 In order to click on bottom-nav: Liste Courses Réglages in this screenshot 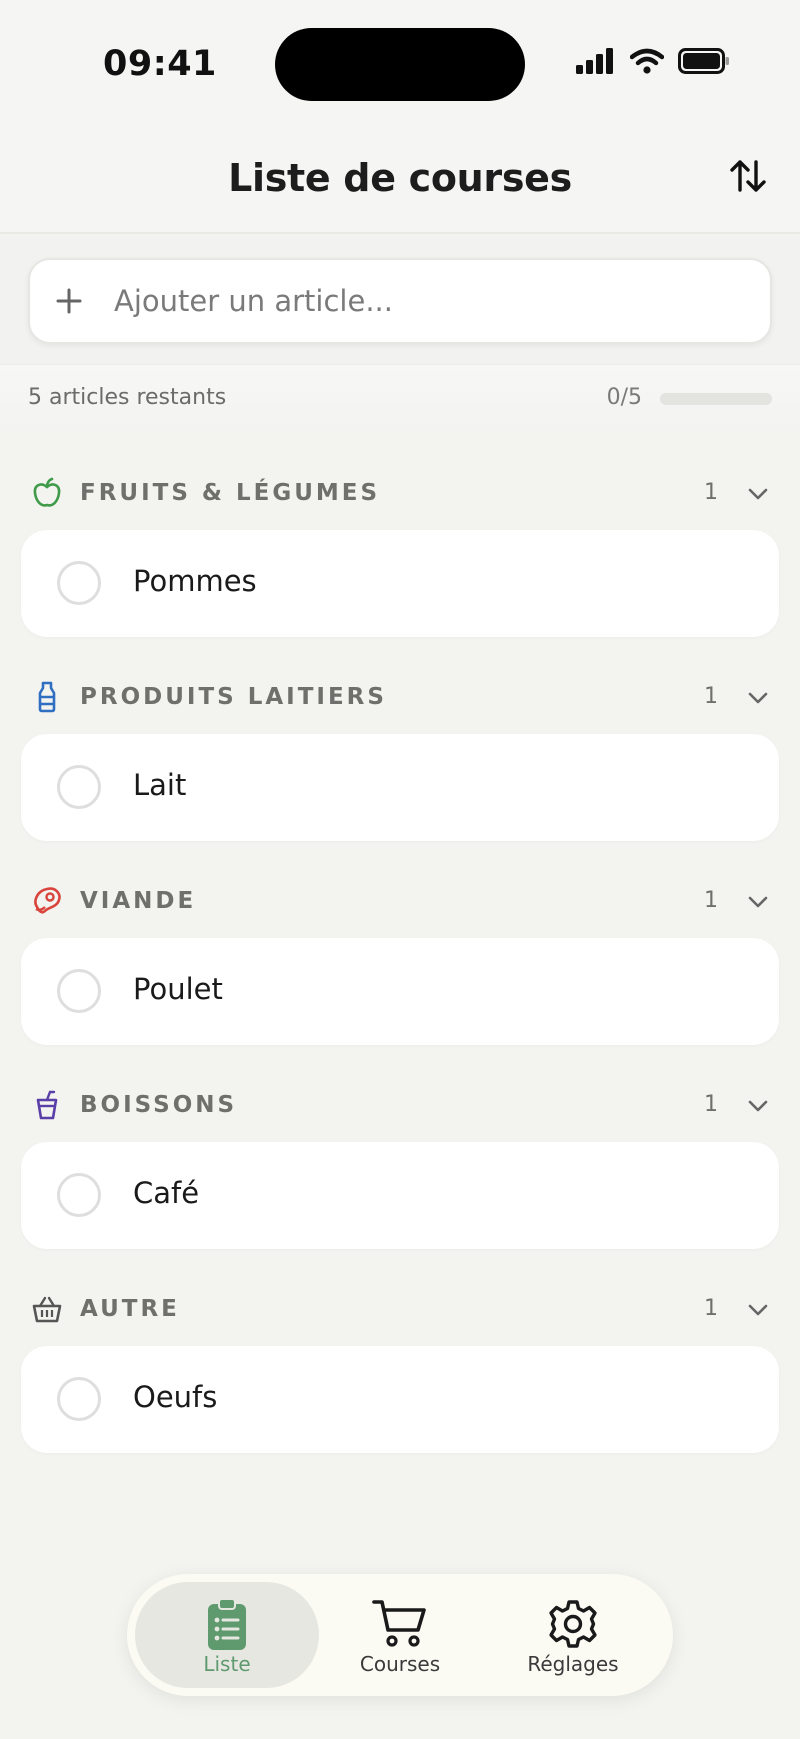, I will do `click(400, 1635)`.